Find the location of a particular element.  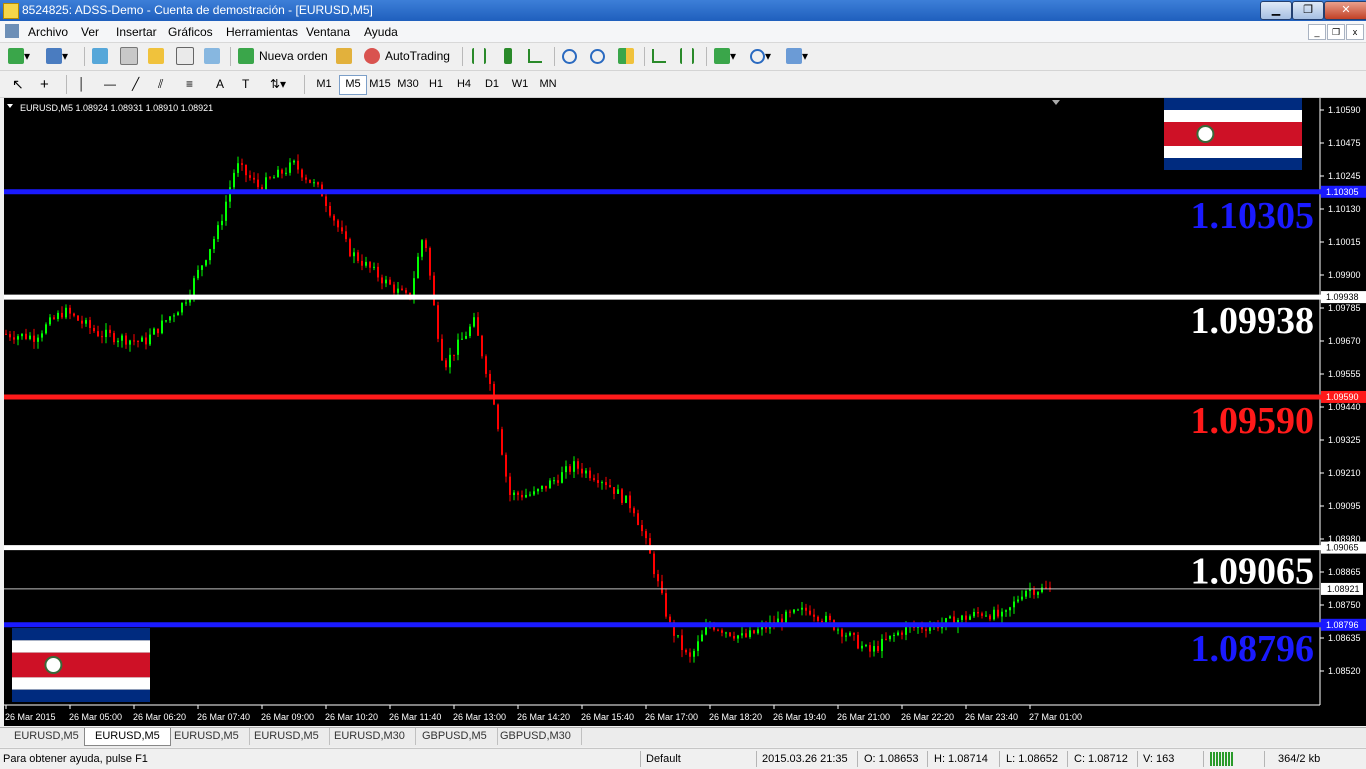

menu-ver: Ver is located at coordinates (90, 32).